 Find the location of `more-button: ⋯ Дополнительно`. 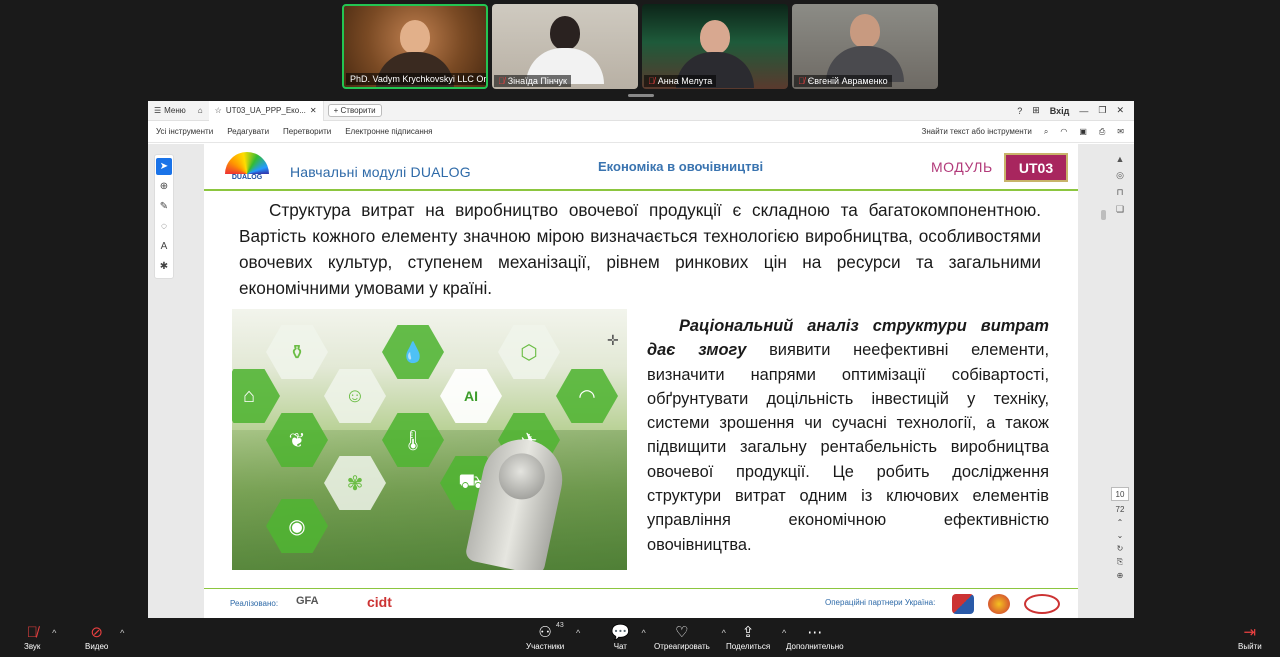

more-button: ⋯ Дополнительно is located at coordinates (815, 636).